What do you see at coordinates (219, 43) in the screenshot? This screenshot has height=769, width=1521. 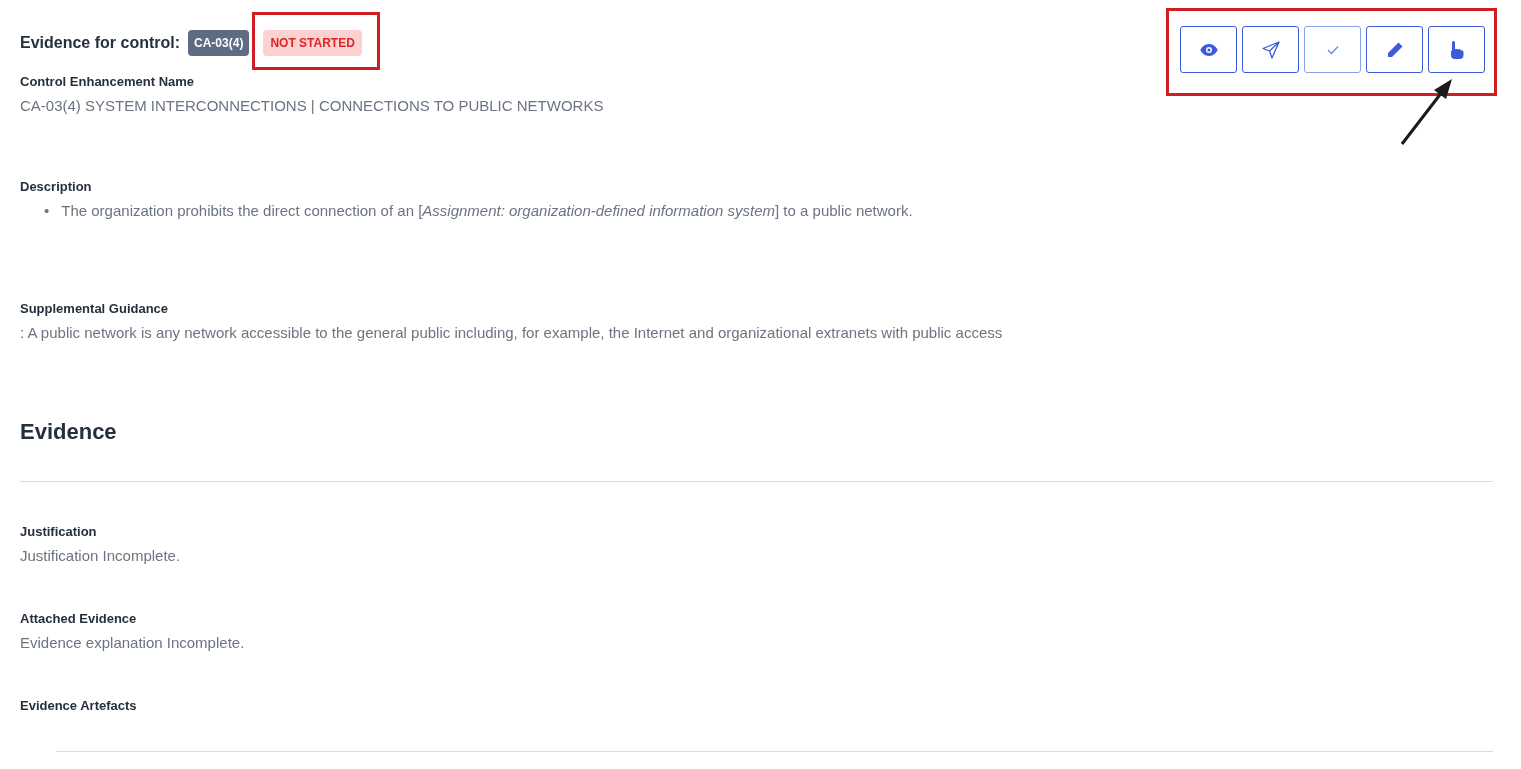 I see `control-id-tag: CA-03(4)` at bounding box center [219, 43].